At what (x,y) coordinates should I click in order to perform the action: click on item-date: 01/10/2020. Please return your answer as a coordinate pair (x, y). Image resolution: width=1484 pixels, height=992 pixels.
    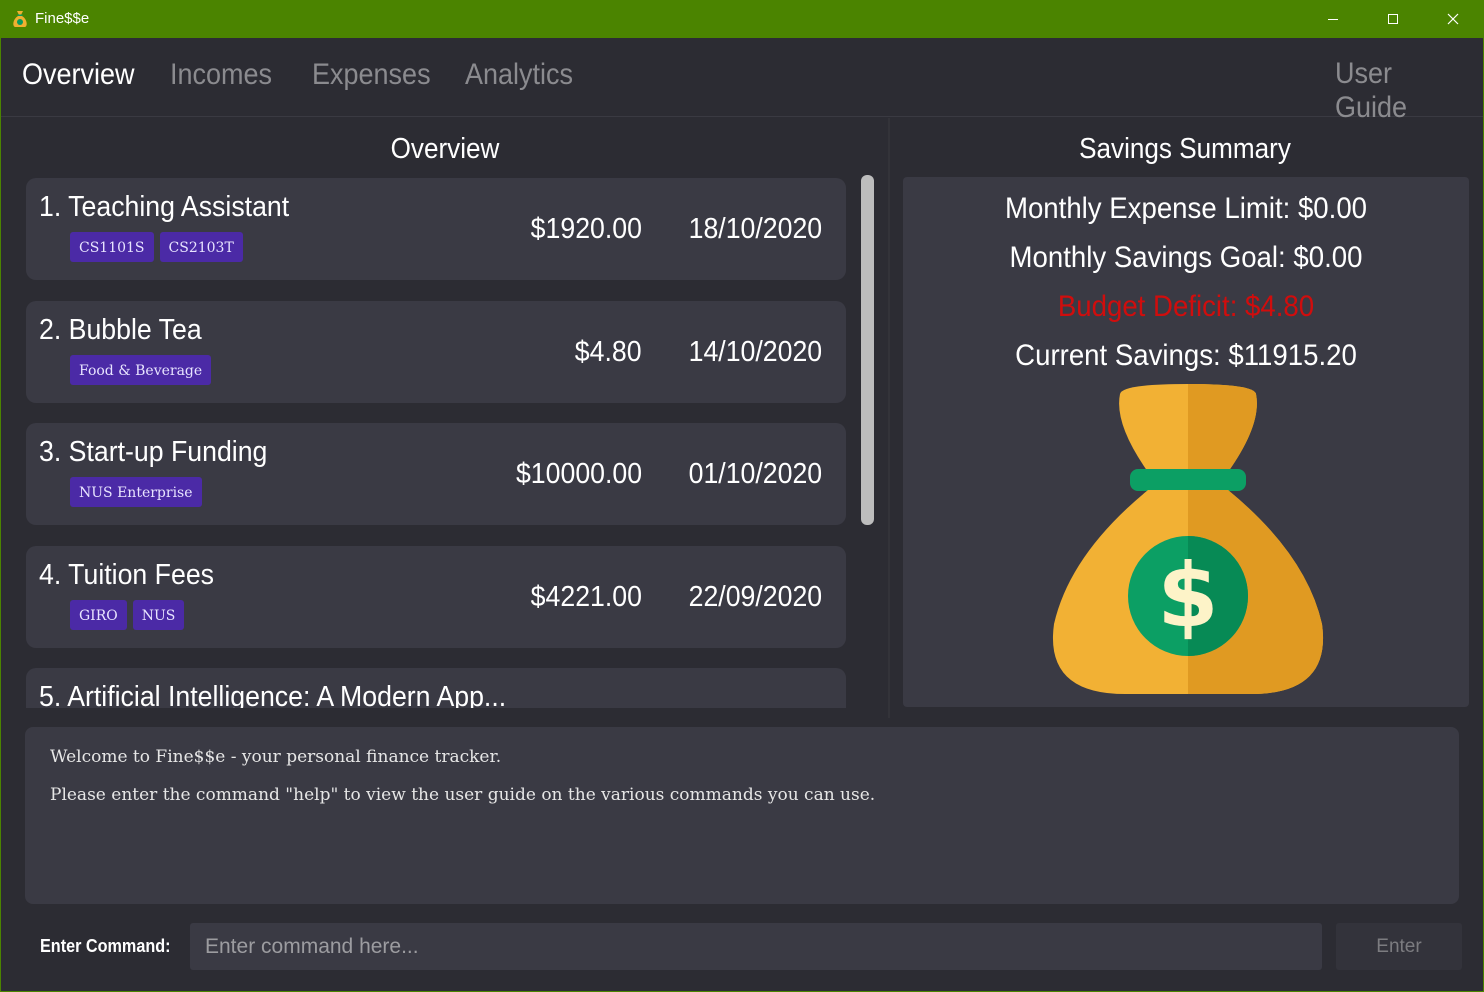
    Looking at the image, I should click on (755, 474).